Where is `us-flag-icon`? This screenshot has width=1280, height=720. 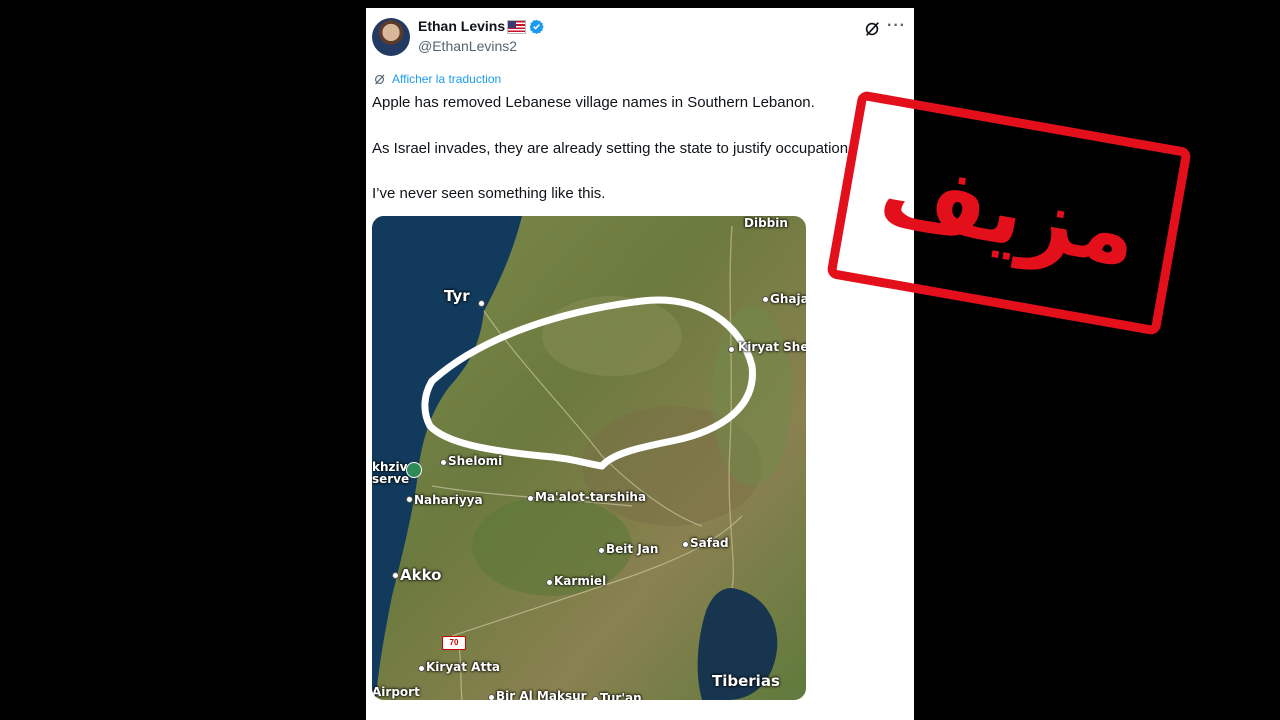
us-flag-icon is located at coordinates (516, 27).